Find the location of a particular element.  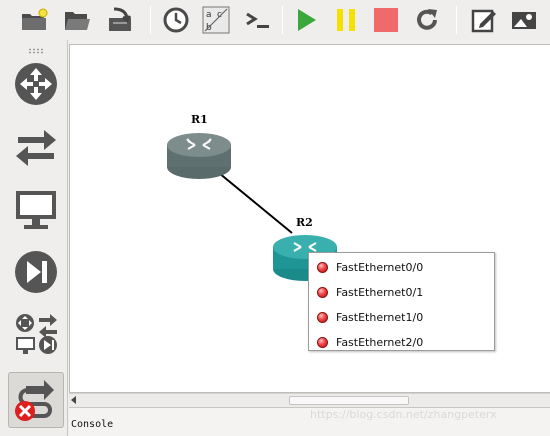

open-folder-icon is located at coordinates (77, 21).